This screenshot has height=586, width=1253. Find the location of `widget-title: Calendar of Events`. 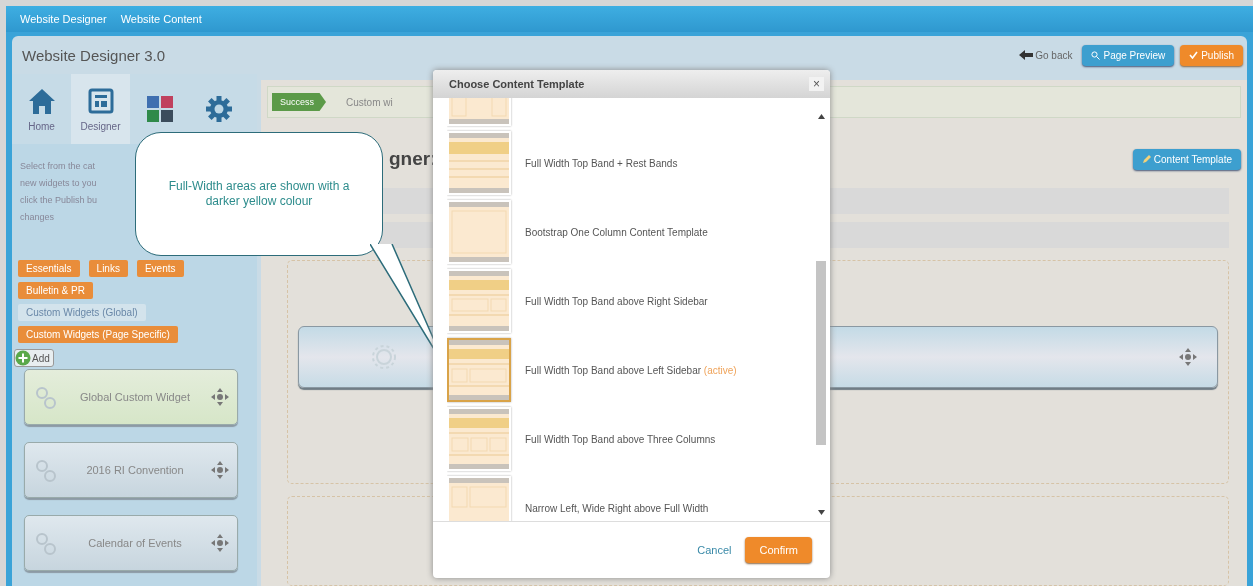

widget-title: Calendar of Events is located at coordinates (135, 543).